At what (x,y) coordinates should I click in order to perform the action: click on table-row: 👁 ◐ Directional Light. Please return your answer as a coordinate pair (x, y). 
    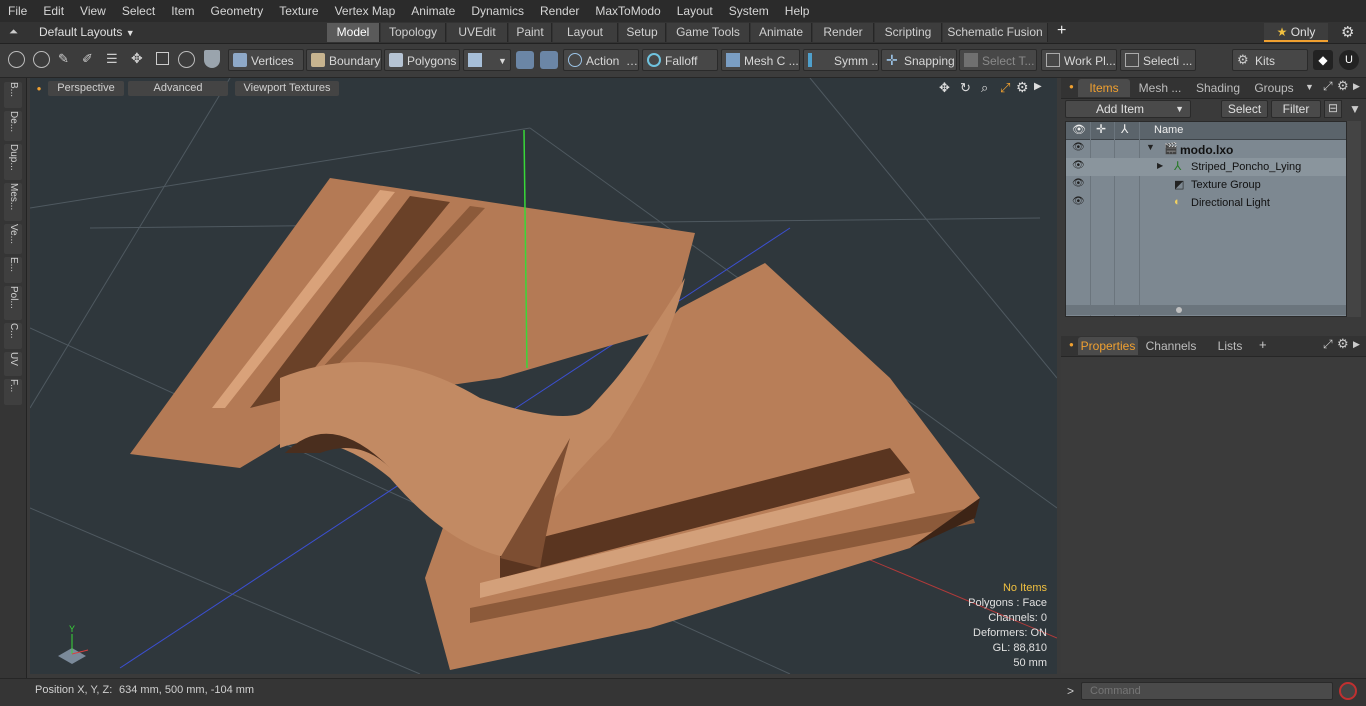
    Looking at the image, I should click on (1206, 203).